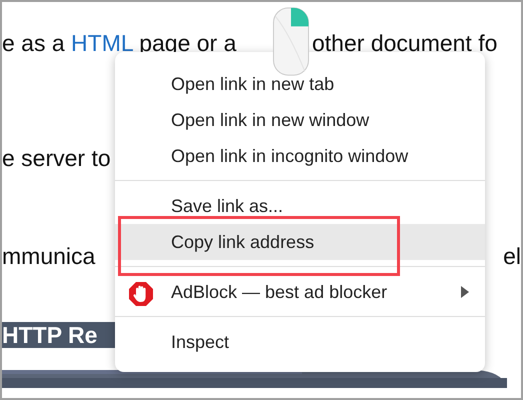 The image size is (523, 400). I want to click on menu-item: Open link in new tab, so click(300, 84).